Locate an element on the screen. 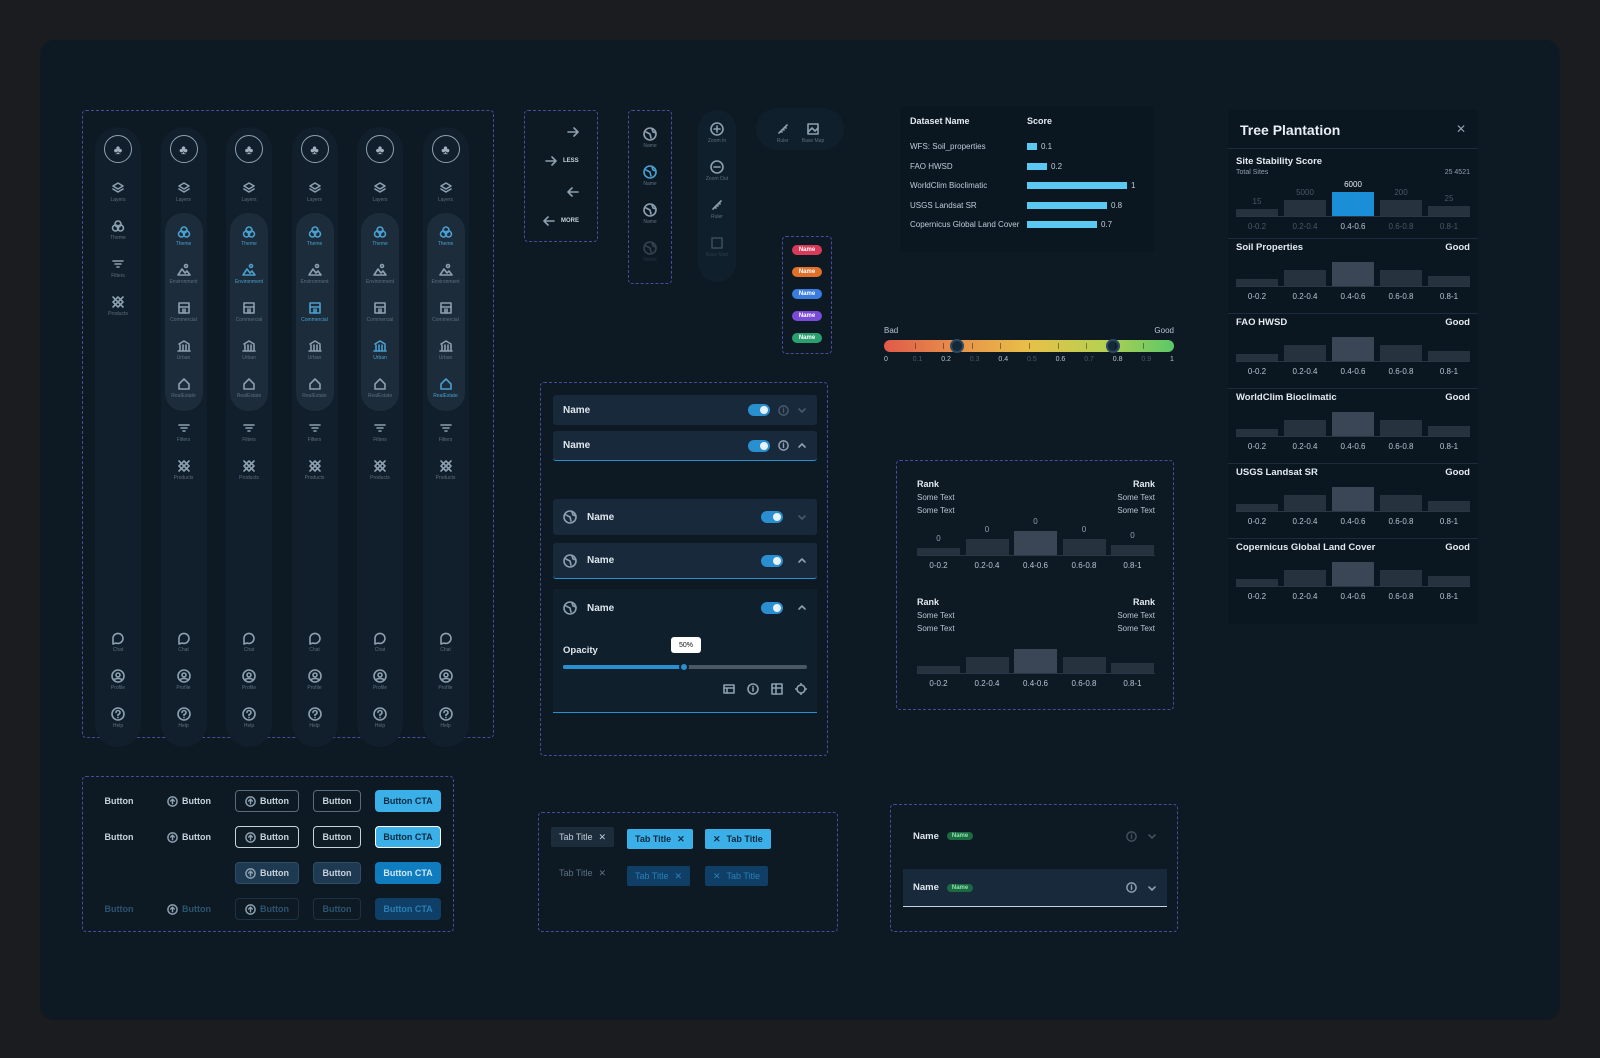 Image resolution: width=1600 pixels, height=1058 pixels. arrow-left-icon is located at coordinates (573, 194).